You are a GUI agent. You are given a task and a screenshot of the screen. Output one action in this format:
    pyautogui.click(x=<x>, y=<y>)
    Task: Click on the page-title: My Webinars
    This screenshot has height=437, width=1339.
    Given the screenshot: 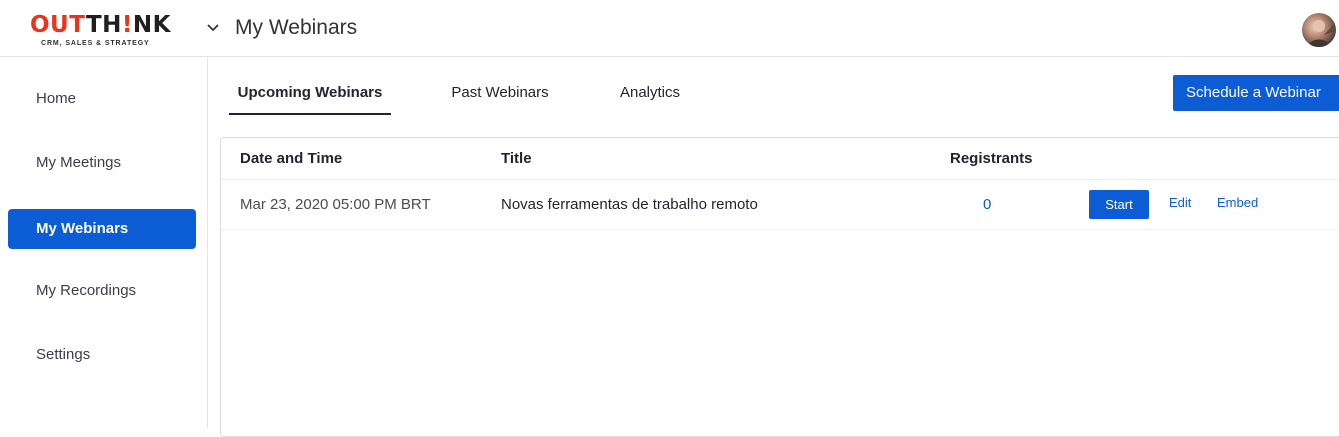 What is the action you would take?
    pyautogui.click(x=296, y=27)
    